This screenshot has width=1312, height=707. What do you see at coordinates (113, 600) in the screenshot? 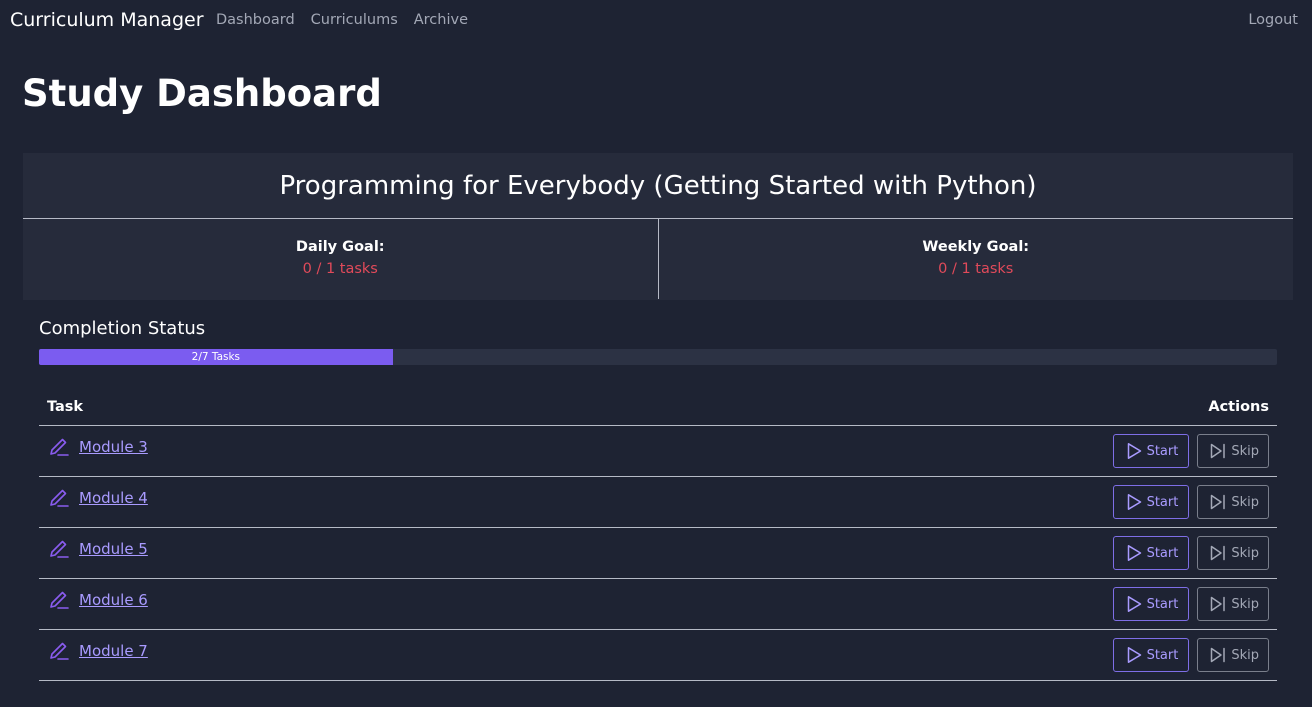
I see `task-link: Module 6` at bounding box center [113, 600].